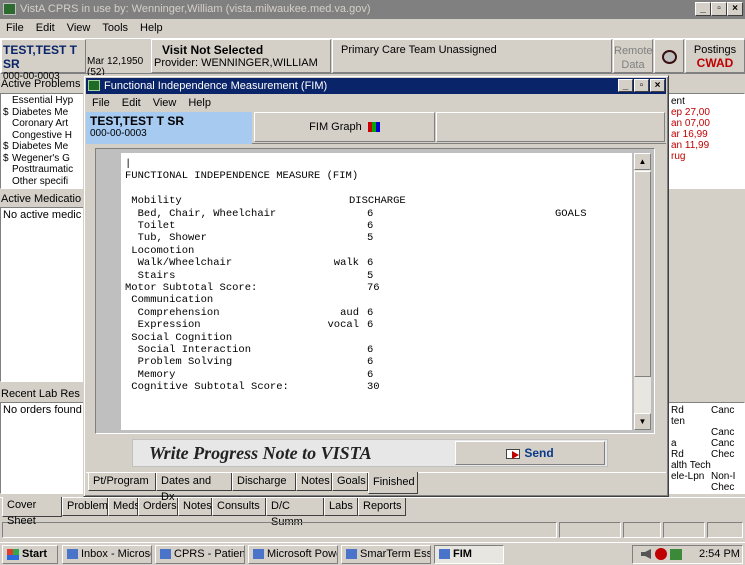 The height and width of the screenshot is (565, 745). What do you see at coordinates (344, 127) in the screenshot?
I see `fim-graph-button: FIM Graph` at bounding box center [344, 127].